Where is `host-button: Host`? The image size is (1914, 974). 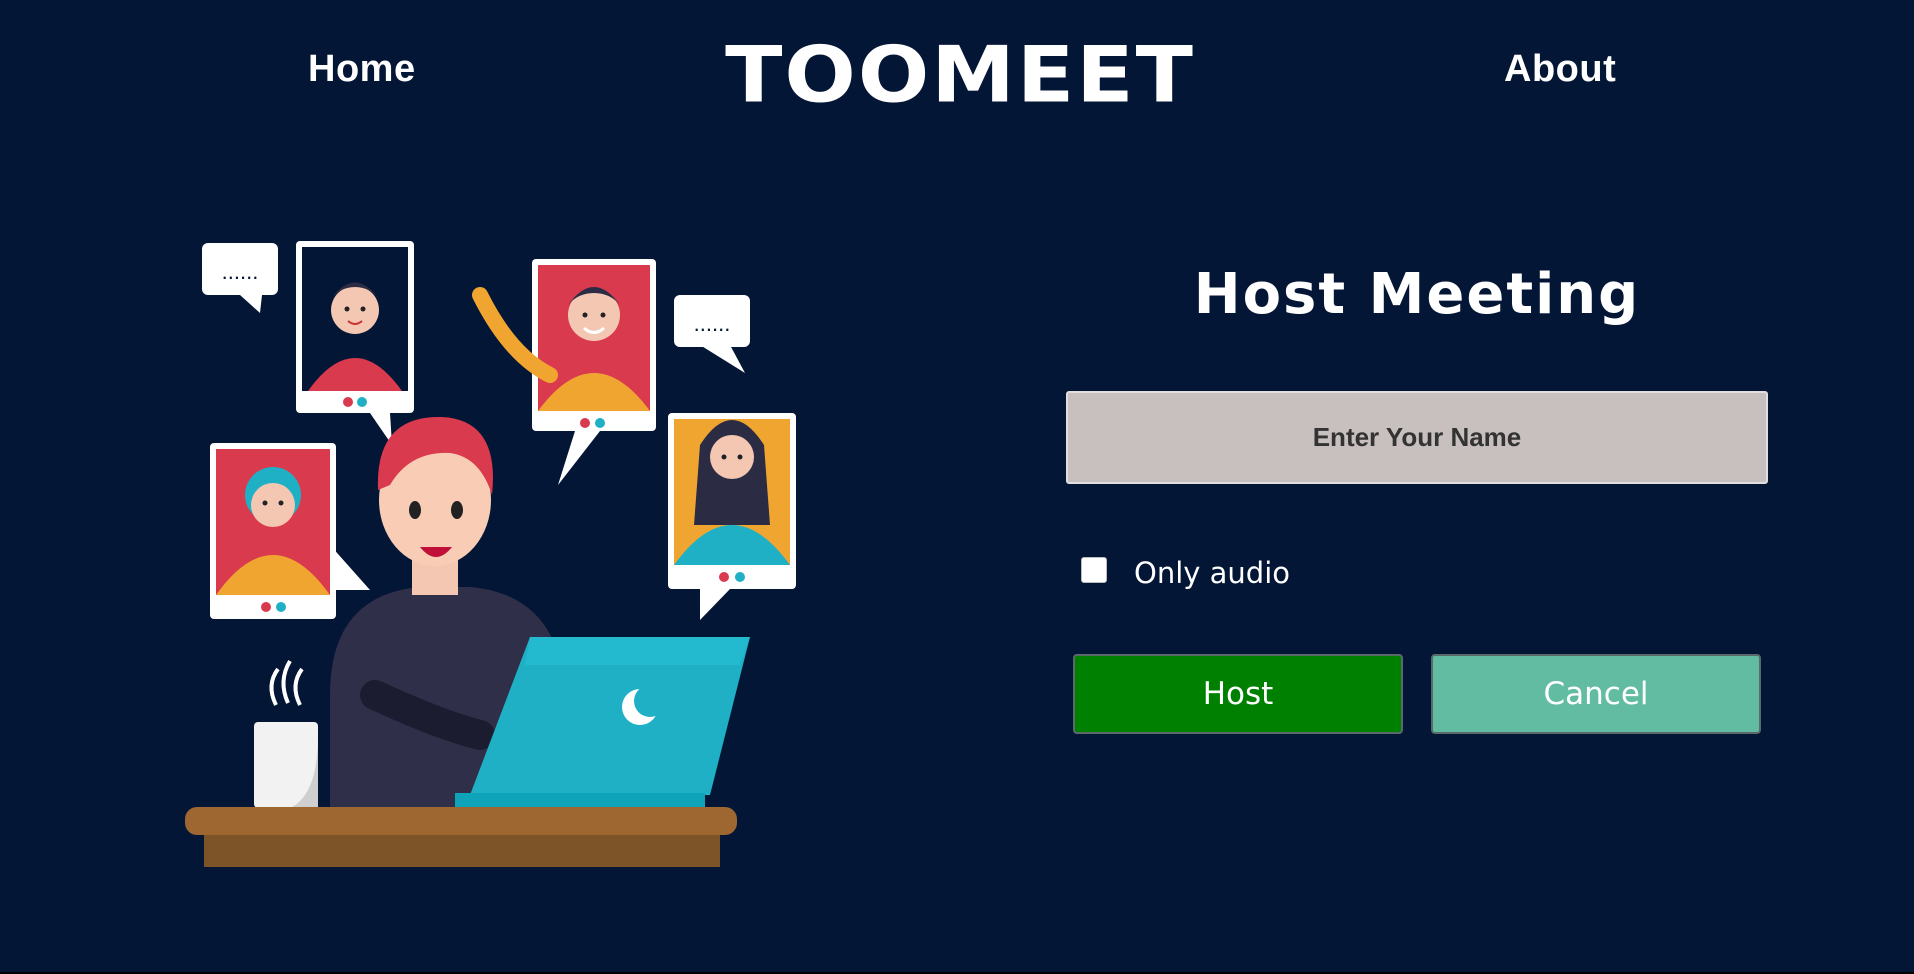
host-button: Host is located at coordinates (1238, 694).